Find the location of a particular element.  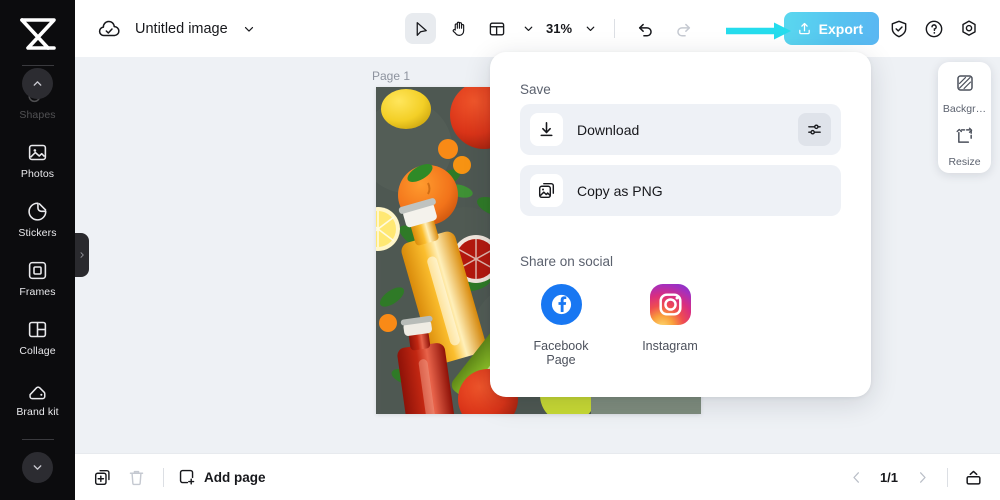

resize-button: Resize is located at coordinates (964, 147).